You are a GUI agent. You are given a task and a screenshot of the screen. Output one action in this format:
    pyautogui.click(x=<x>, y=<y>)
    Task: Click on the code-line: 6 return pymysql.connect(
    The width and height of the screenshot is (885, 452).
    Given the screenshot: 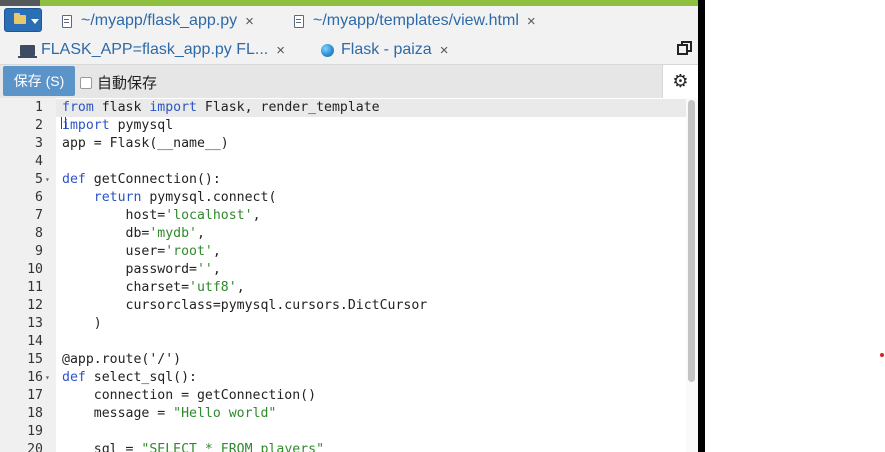 What is the action you would take?
    pyautogui.click(x=343, y=198)
    